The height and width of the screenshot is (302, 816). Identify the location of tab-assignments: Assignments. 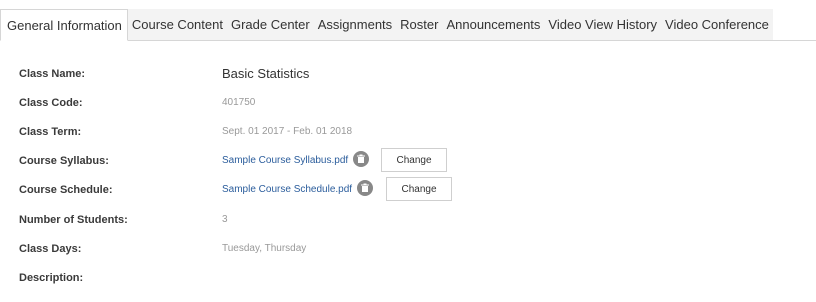
(355, 24).